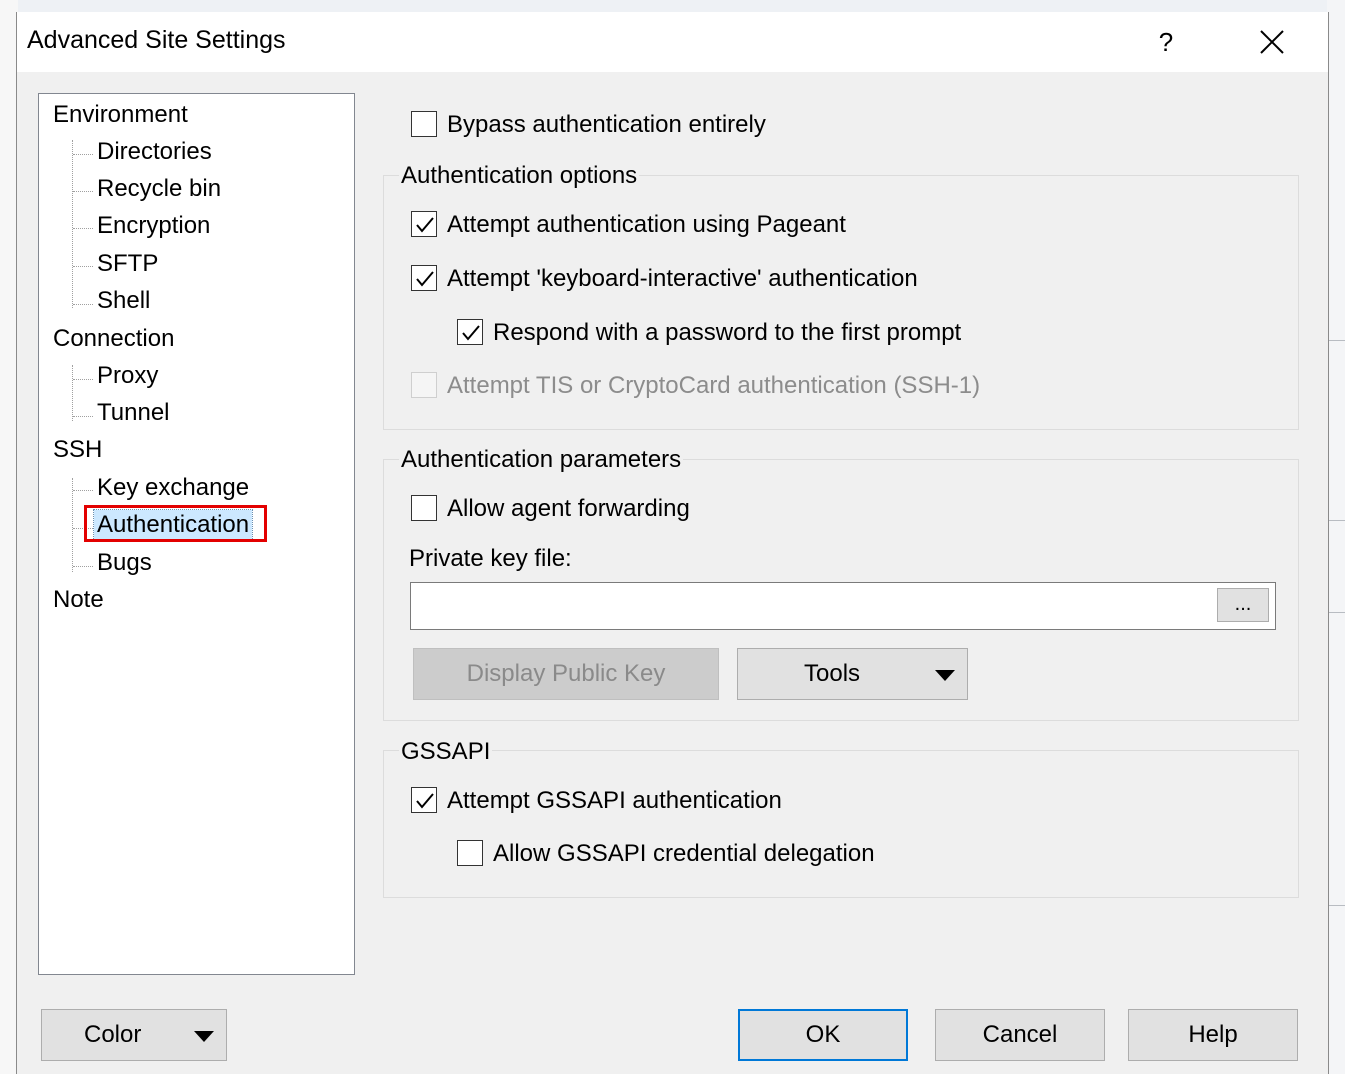 The height and width of the screenshot is (1074, 1345). I want to click on checkbox-label: Allow agent forwarding, so click(568, 508).